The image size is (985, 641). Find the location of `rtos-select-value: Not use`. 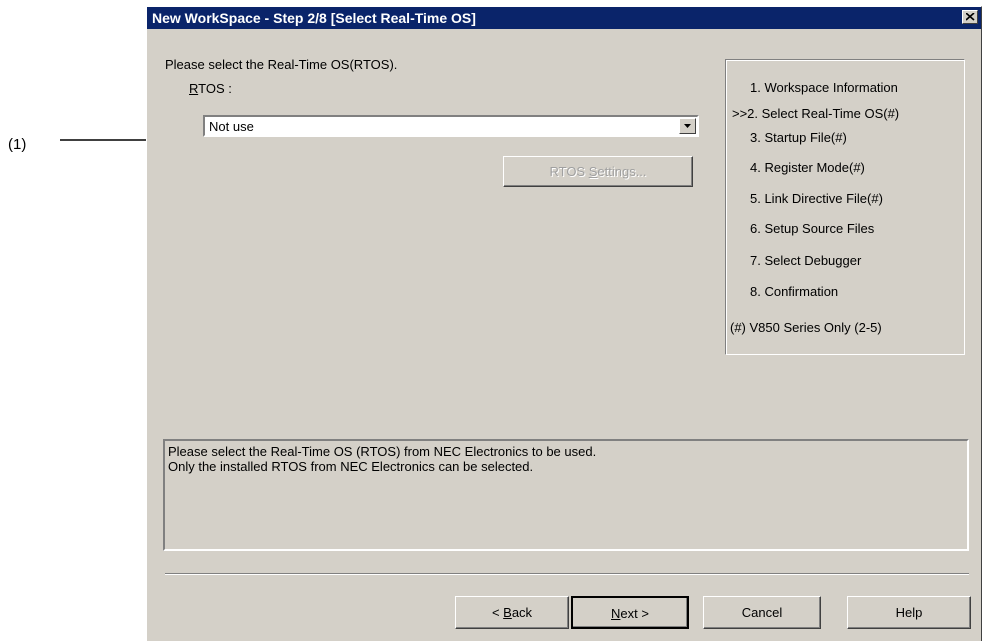

rtos-select-value: Not use is located at coordinates (231, 126).